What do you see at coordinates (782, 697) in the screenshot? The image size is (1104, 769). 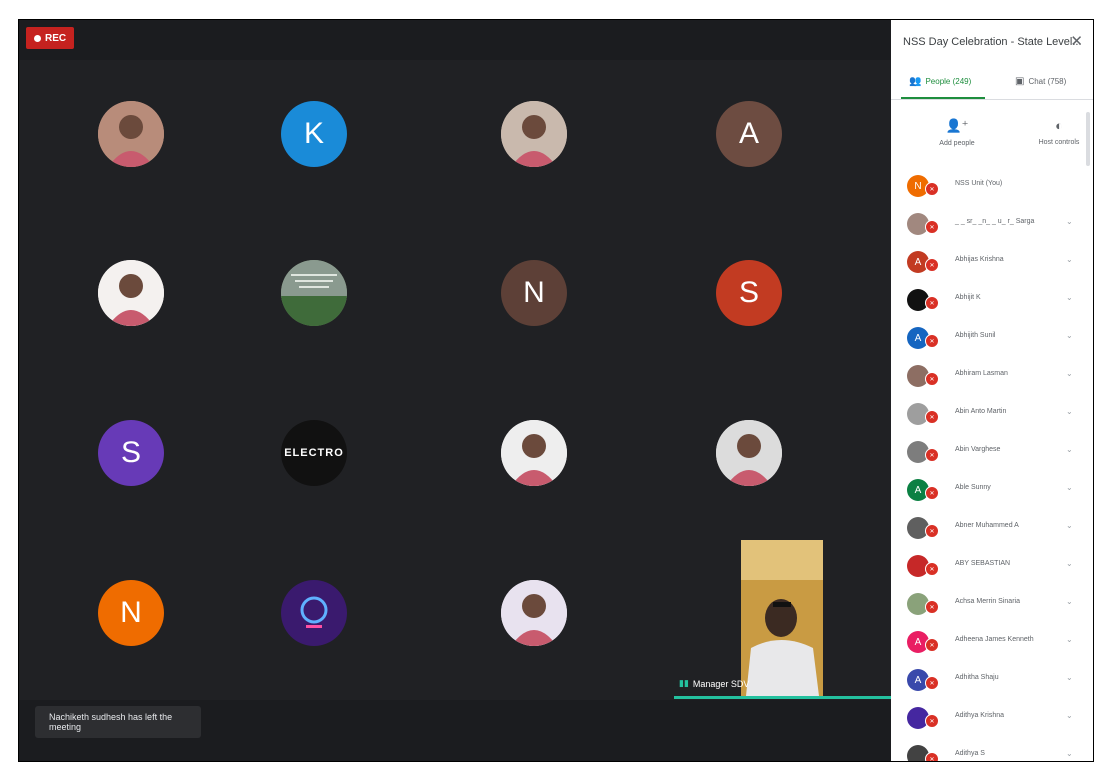 I see `speaker-indicator-bar` at bounding box center [782, 697].